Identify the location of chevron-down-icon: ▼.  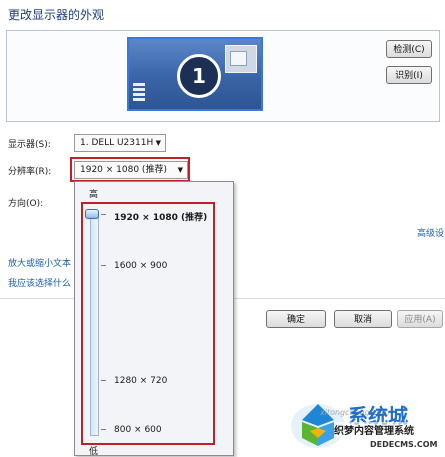
(158, 143).